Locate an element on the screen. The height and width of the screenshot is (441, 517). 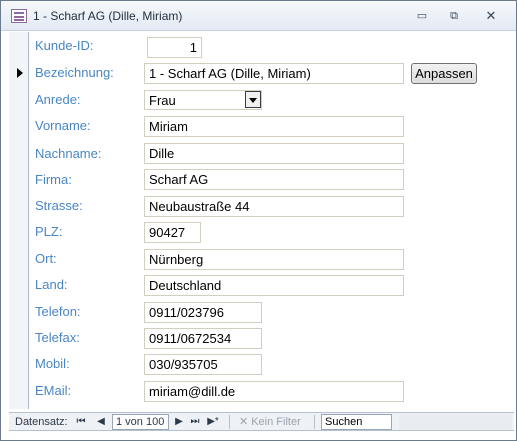
restore-icon: ⧉ is located at coordinates (454, 16).